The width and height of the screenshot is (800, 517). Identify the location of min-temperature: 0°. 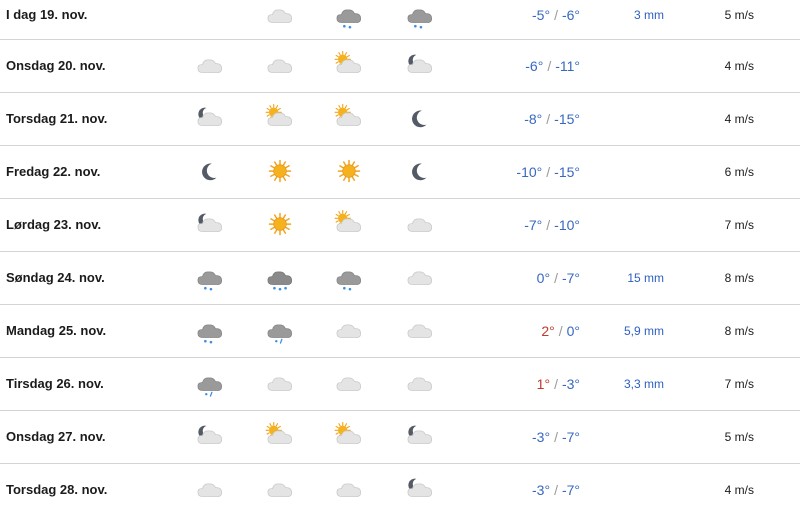
(573, 331).